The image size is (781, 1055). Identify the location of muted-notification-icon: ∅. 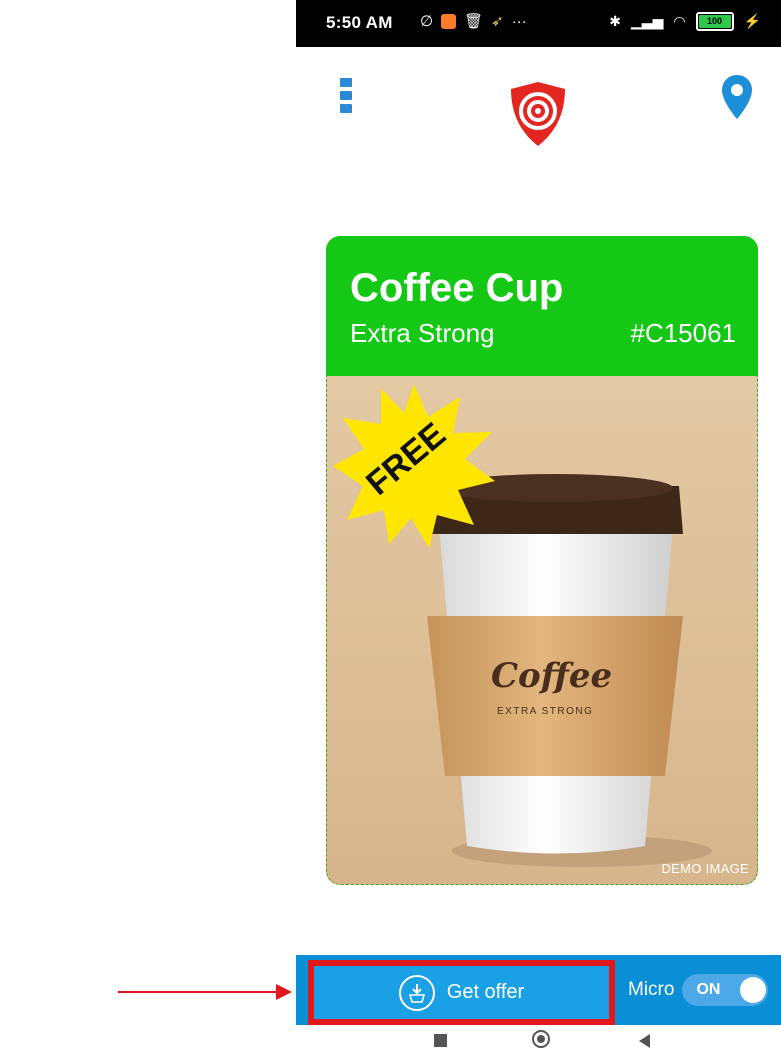
(427, 21).